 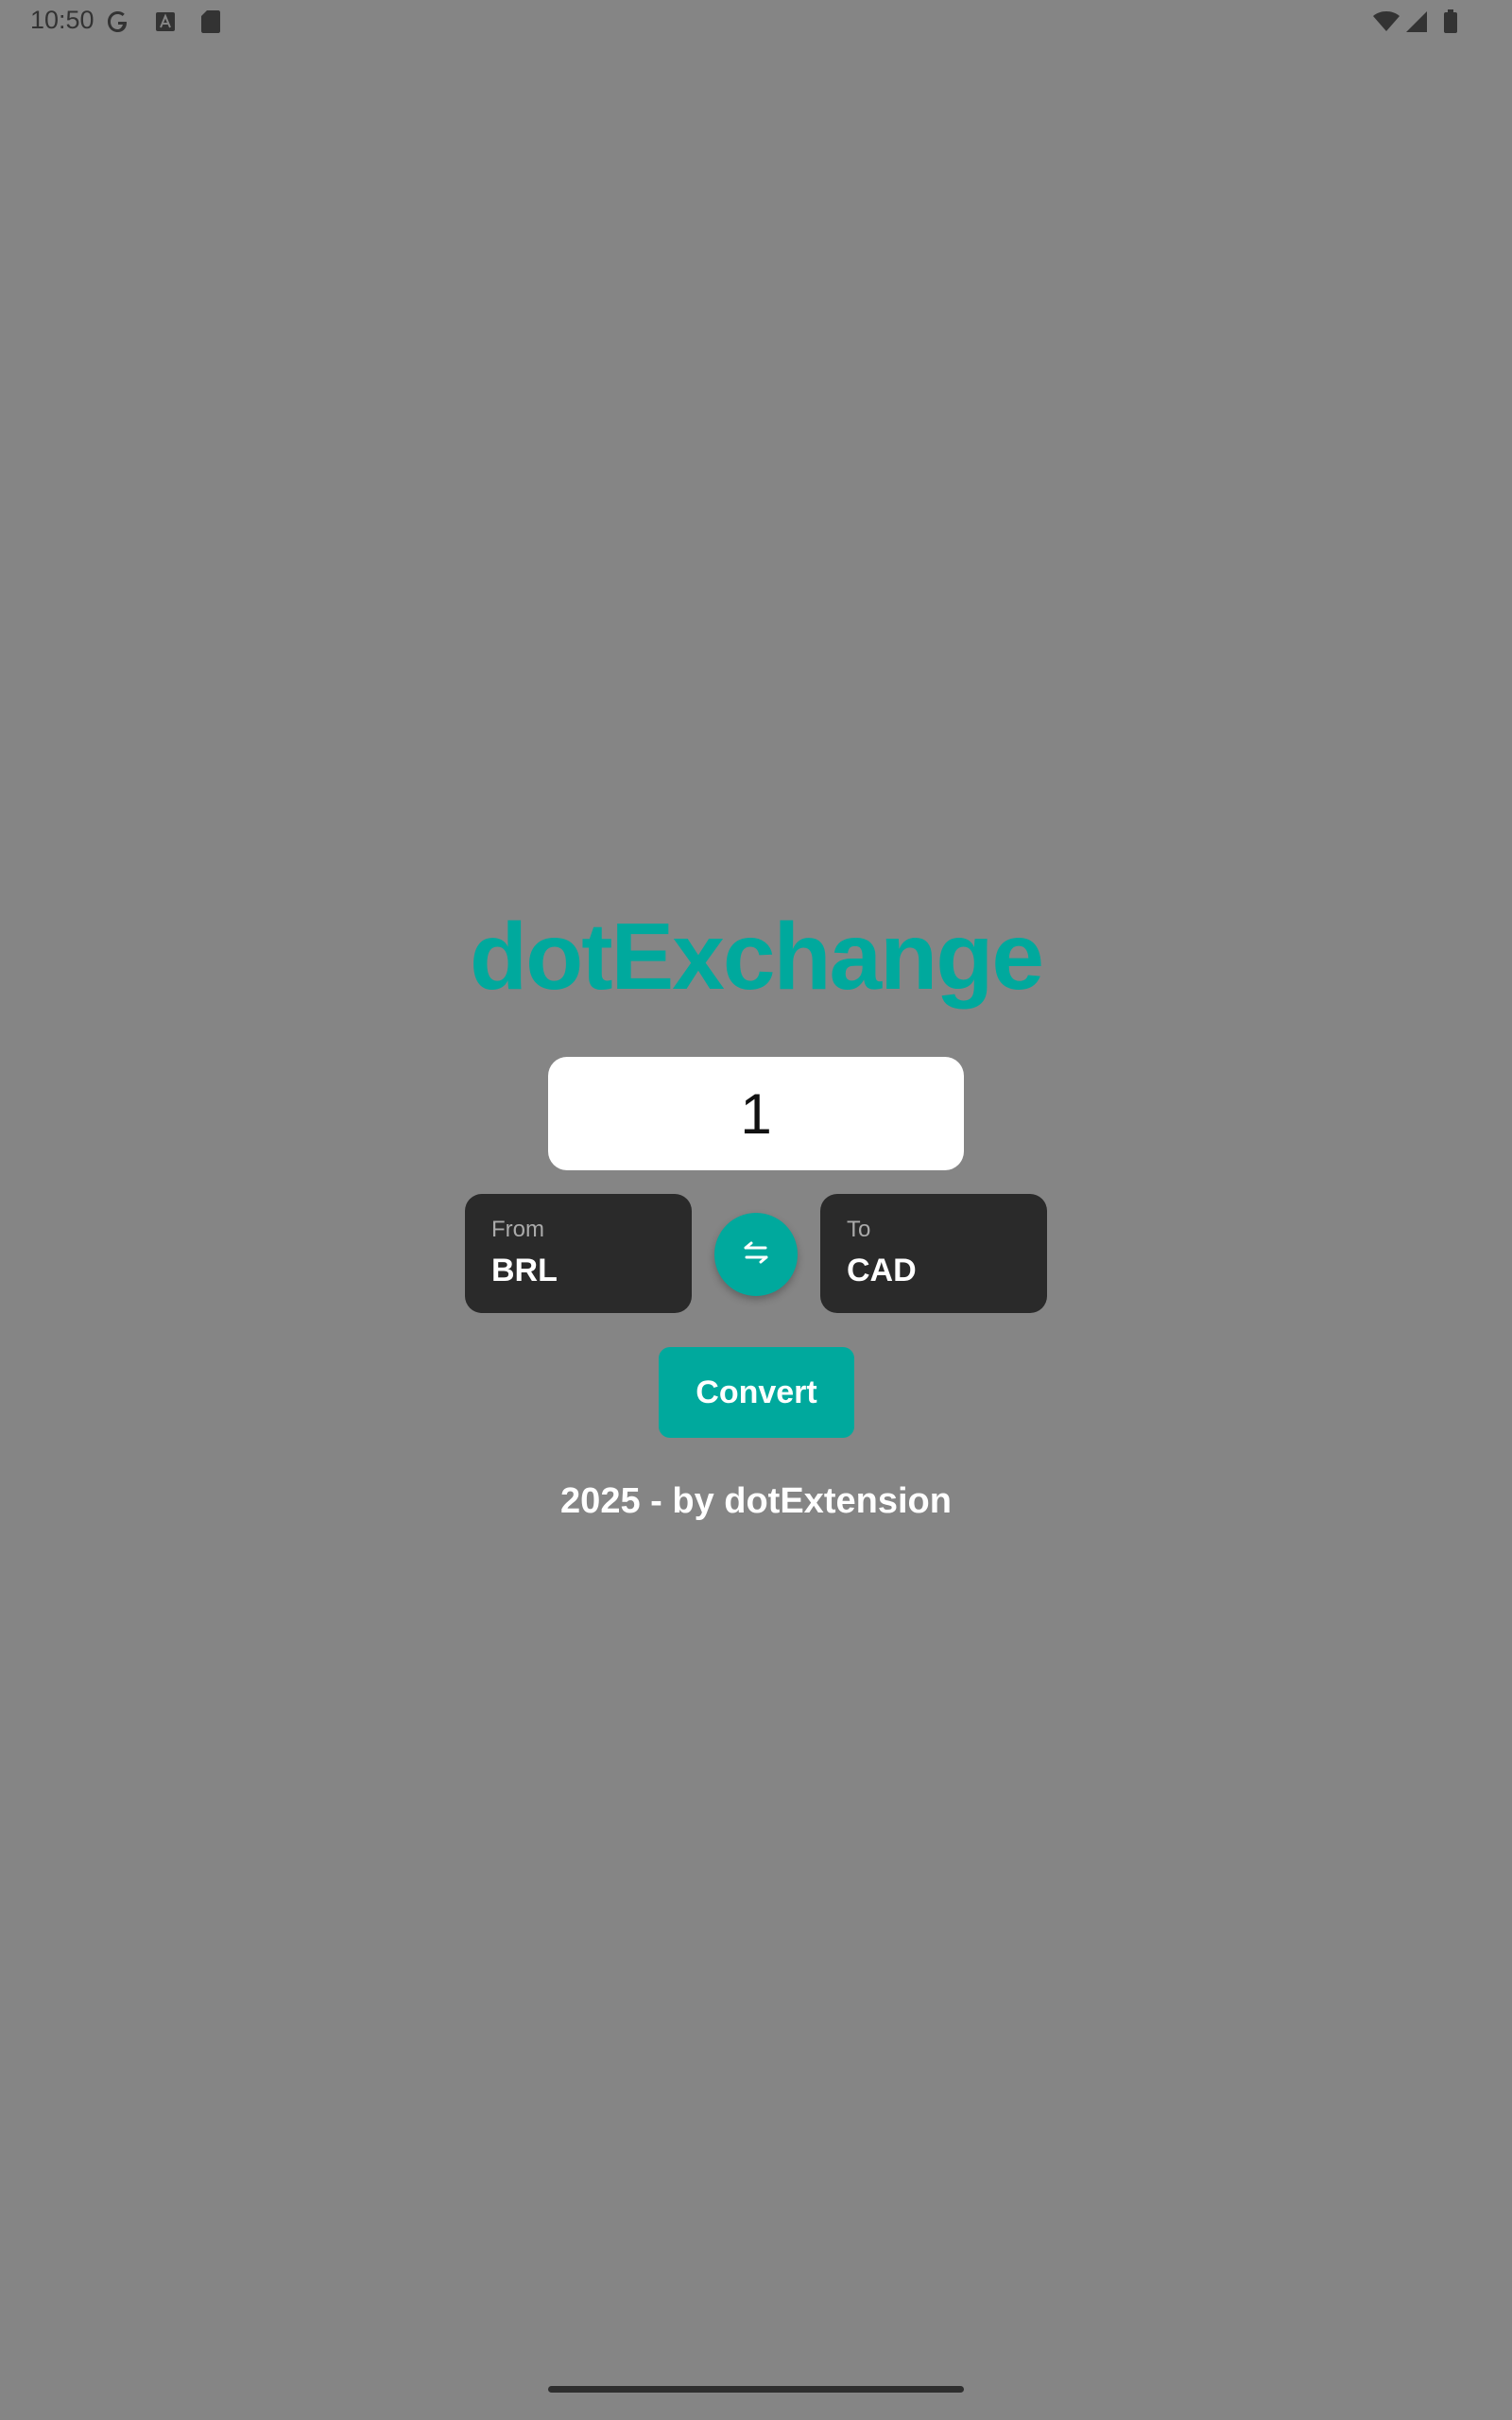 I want to click on wifi-icon, so click(x=1386, y=22).